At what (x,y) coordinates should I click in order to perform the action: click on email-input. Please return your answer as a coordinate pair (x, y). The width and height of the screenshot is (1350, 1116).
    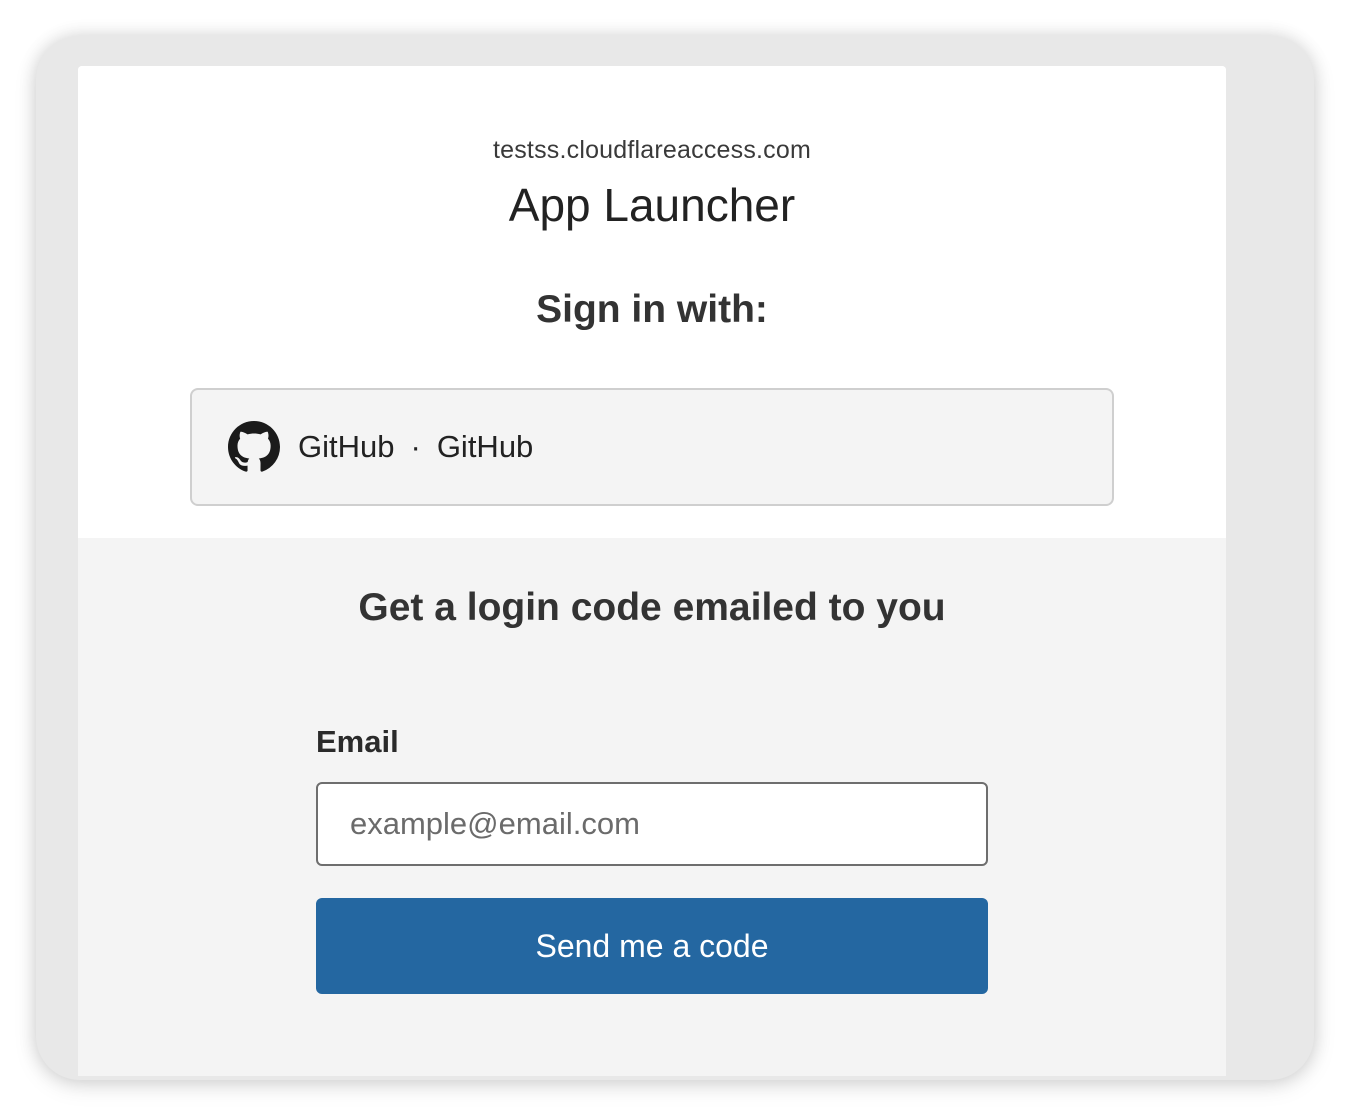
    Looking at the image, I should click on (652, 824).